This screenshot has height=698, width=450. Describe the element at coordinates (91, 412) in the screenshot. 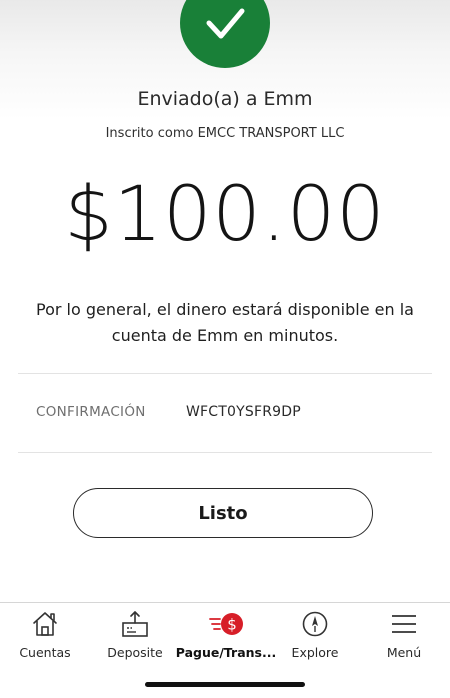

I see `confirmation-label: CONFIRMACIÓN` at that location.